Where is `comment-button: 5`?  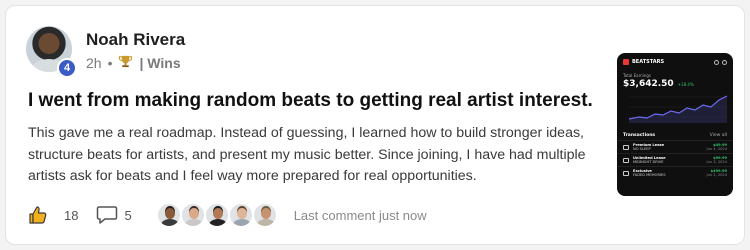
comment-button: 5 is located at coordinates (114, 215).